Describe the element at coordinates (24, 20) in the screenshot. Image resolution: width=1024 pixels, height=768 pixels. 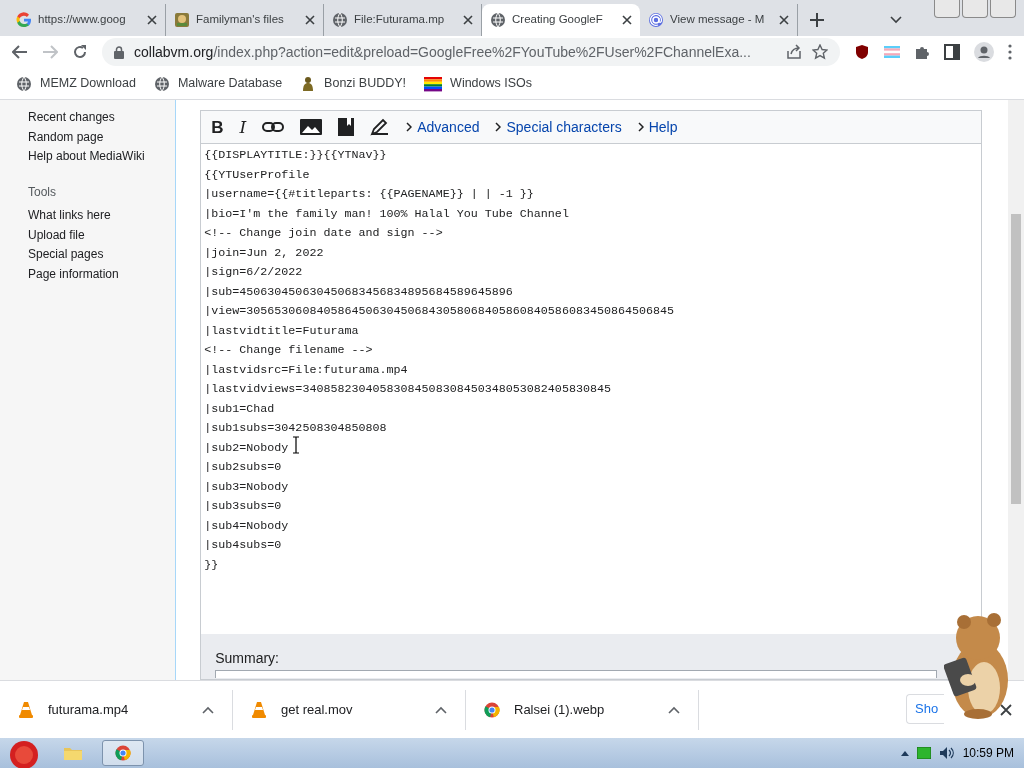
I see `google-icon` at that location.